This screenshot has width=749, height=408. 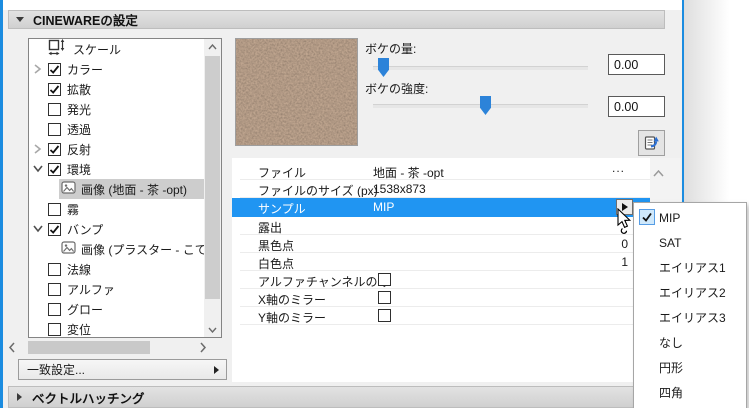 What do you see at coordinates (671, 368) in the screenshot?
I see `menu-item-label: 円形` at bounding box center [671, 368].